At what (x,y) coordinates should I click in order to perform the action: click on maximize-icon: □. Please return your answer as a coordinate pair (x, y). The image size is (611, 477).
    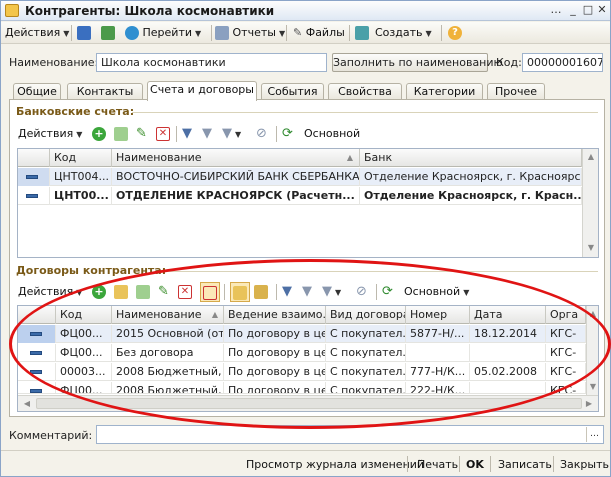
    Looking at the image, I should click on (588, 10).